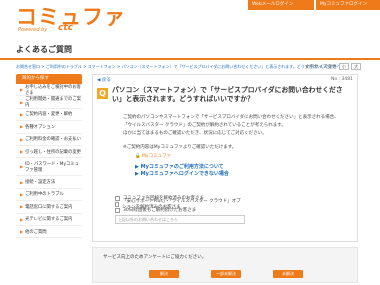  I want to click on sidebar-item: ▶ ご契約内容・変更・解約, so click(49, 115).